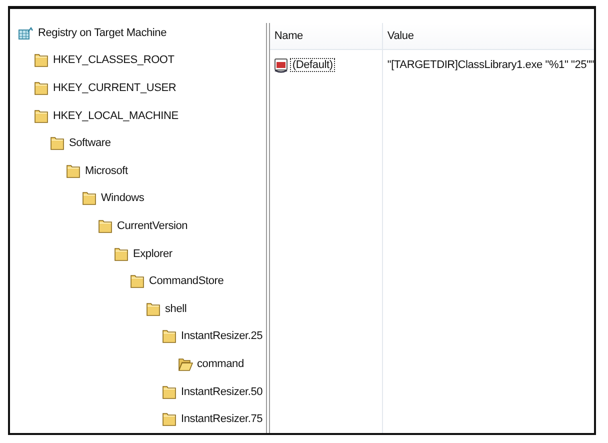 This screenshot has width=608, height=443. Describe the element at coordinates (152, 226) in the screenshot. I see `tree-item: CurrentVersion` at that location.